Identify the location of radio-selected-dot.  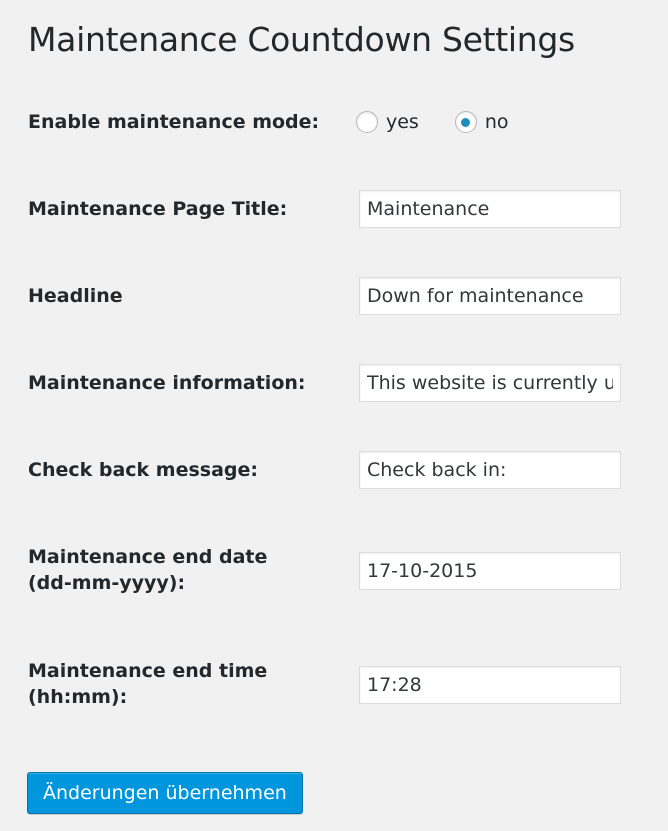
(466, 122).